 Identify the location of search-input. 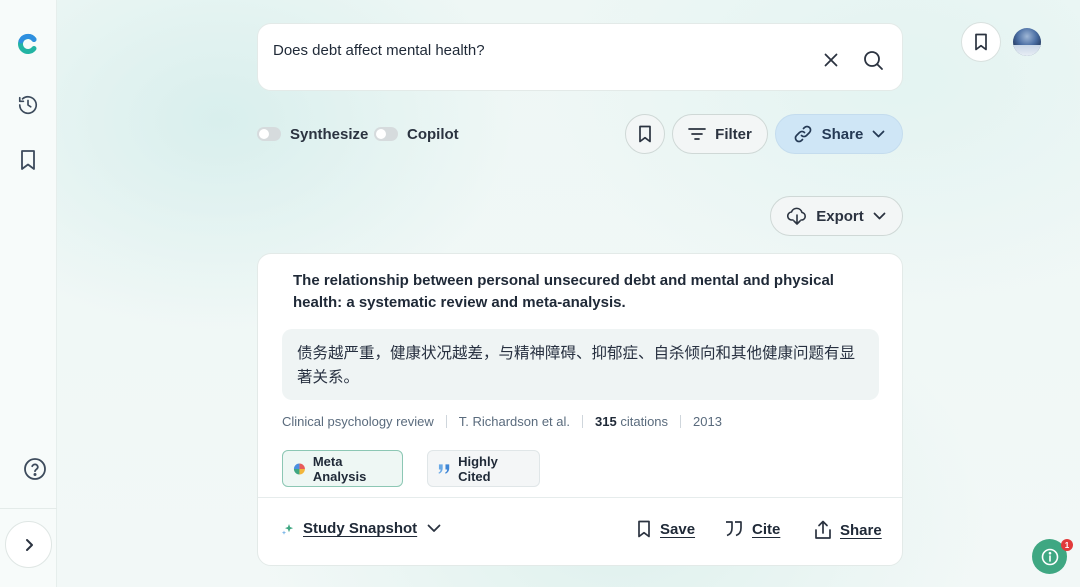
(533, 50).